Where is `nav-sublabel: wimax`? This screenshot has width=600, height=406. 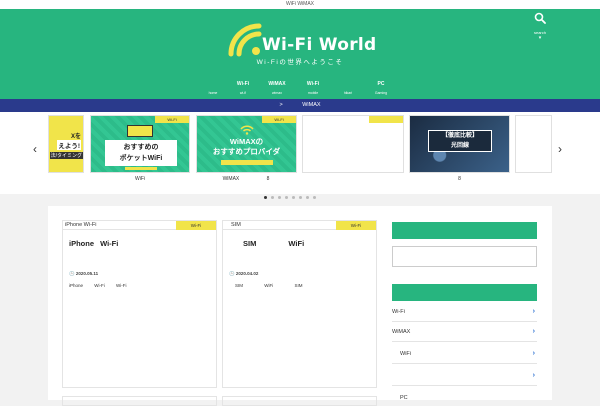
nav-sublabel: wimax is located at coordinates (277, 93).